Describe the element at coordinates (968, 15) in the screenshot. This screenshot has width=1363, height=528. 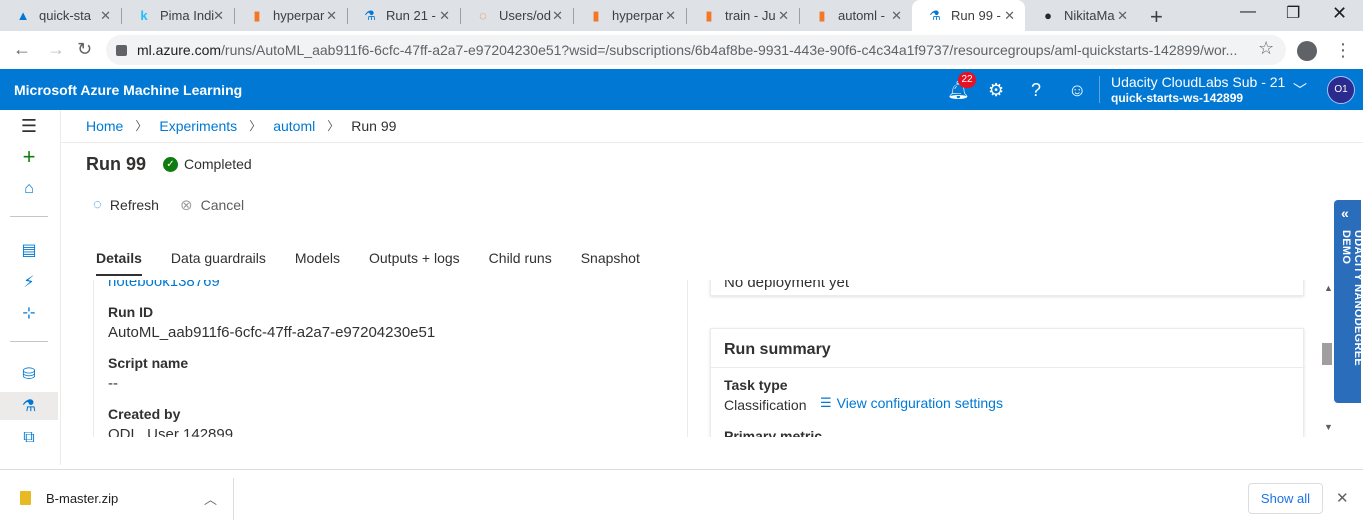
I see `browser-tab-active: ⚗ Run 99 - ✕` at that location.